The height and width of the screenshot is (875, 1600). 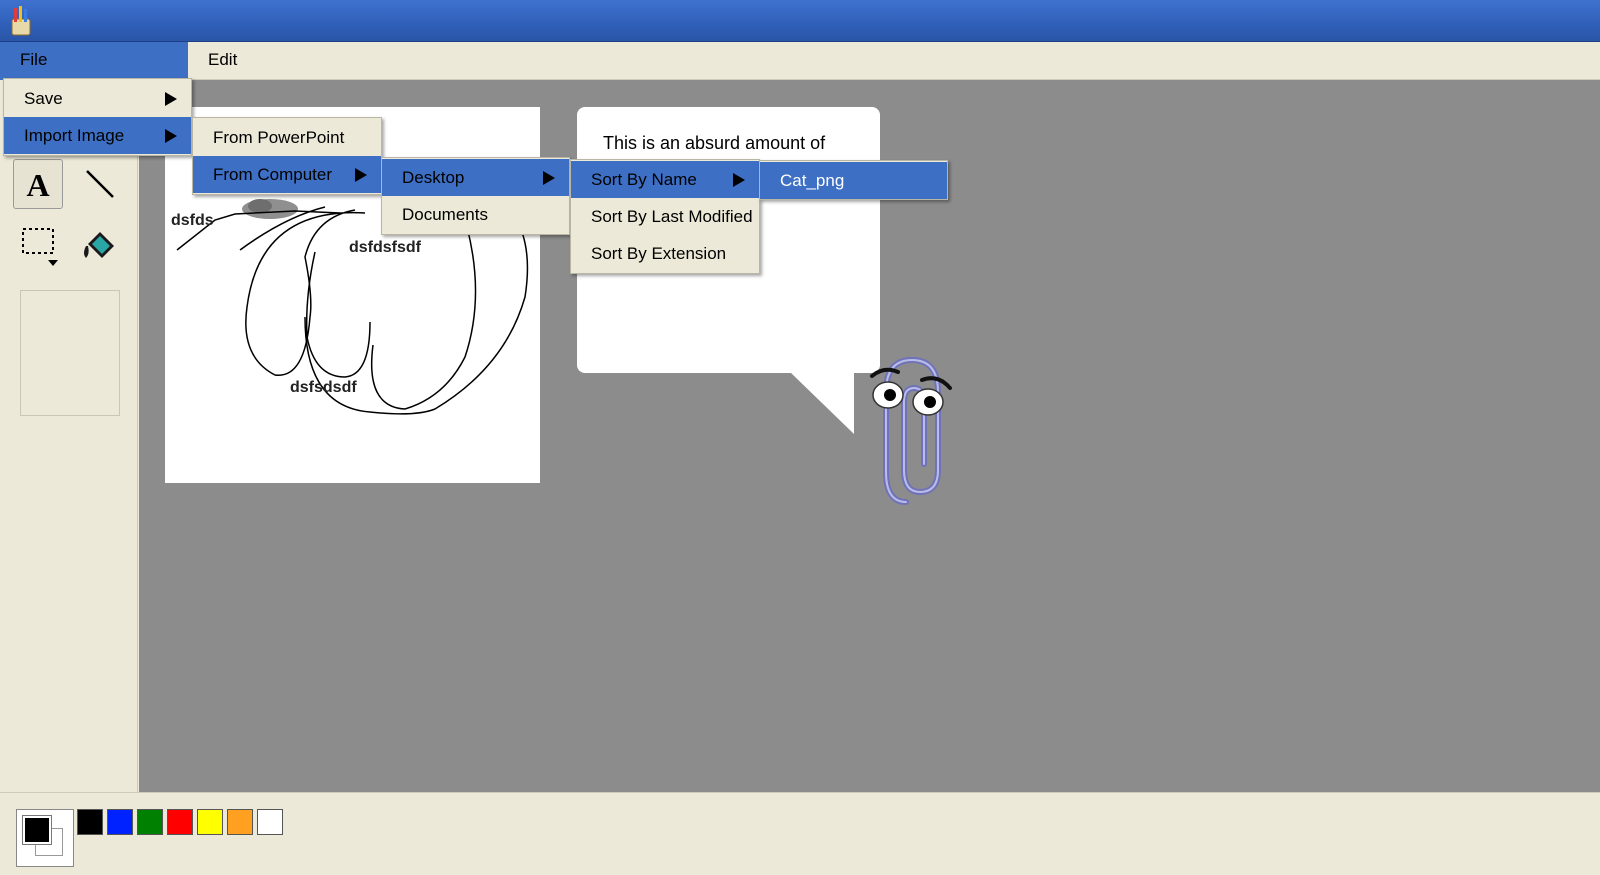 I want to click on line-tool, so click(x=100, y=184).